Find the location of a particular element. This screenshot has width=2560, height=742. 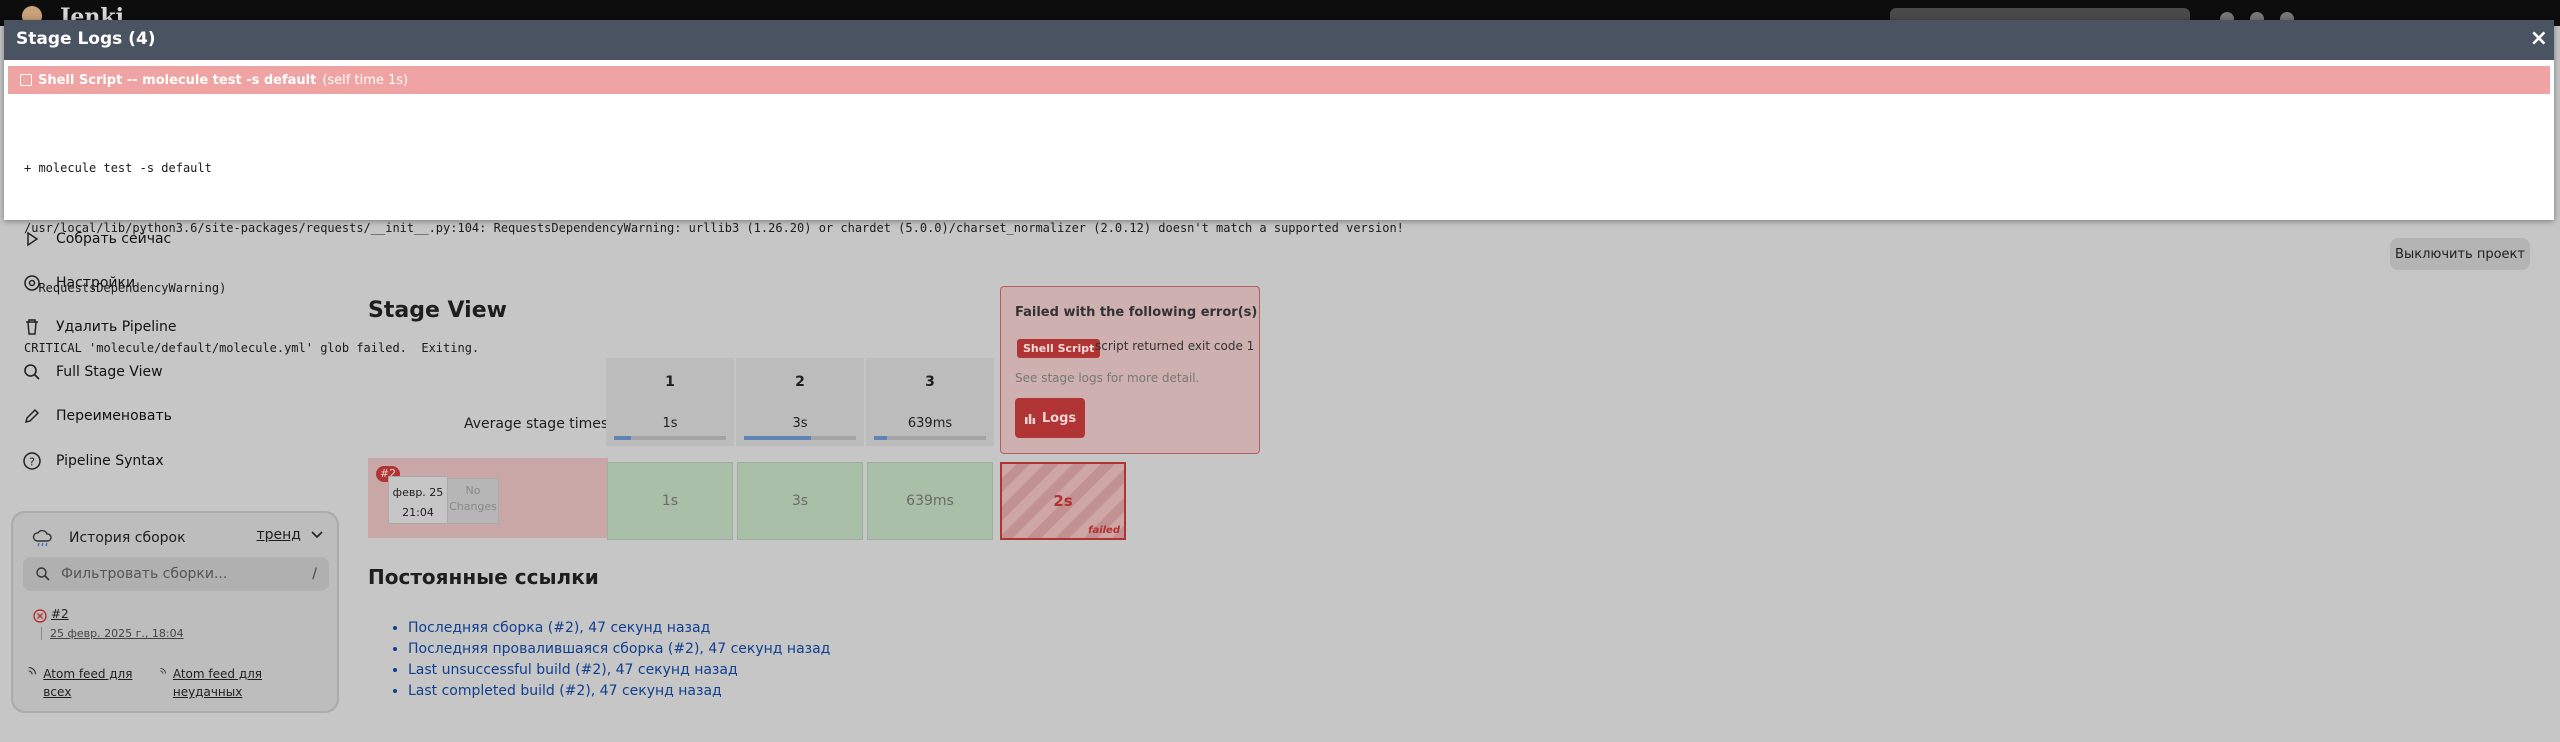

weather-cloud-icon is located at coordinates (42, 538).